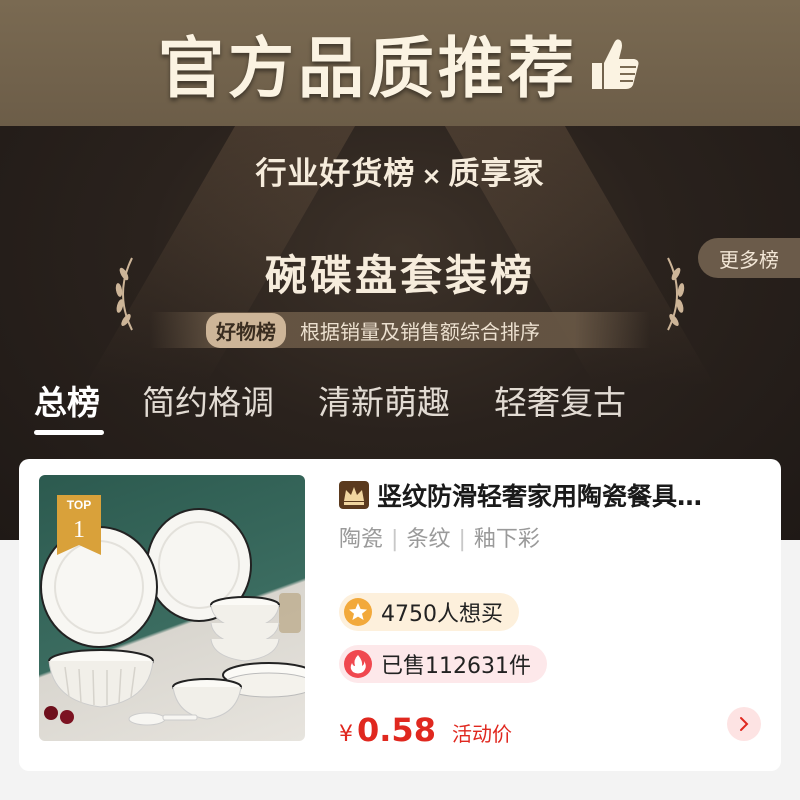 This screenshot has height=800, width=800. I want to click on ranking-ribbon: 好物榜 根据销量及销售额综合排序, so click(400, 330).